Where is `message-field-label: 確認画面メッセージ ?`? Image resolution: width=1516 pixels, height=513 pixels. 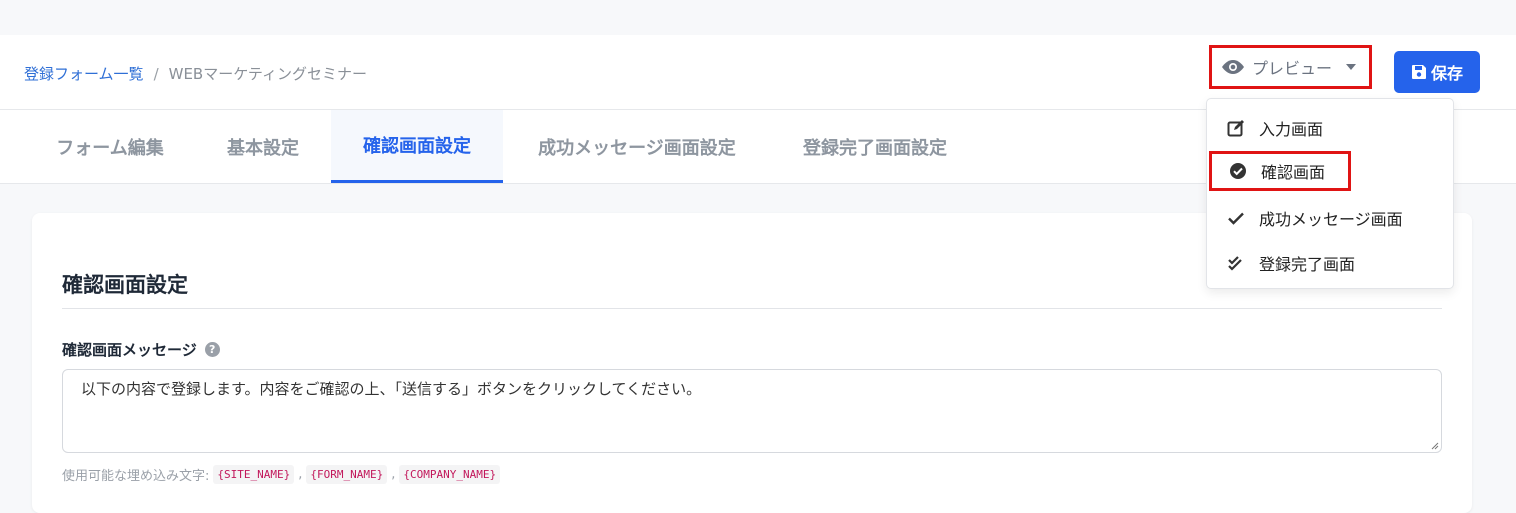 message-field-label: 確認画面メッセージ ? is located at coordinates (141, 349).